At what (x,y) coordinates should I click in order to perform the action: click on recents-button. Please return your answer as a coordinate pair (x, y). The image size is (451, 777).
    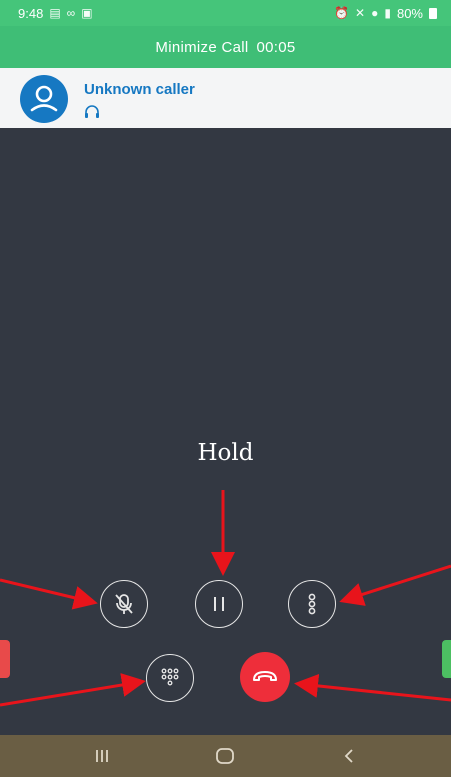
    Looking at the image, I should click on (102, 756).